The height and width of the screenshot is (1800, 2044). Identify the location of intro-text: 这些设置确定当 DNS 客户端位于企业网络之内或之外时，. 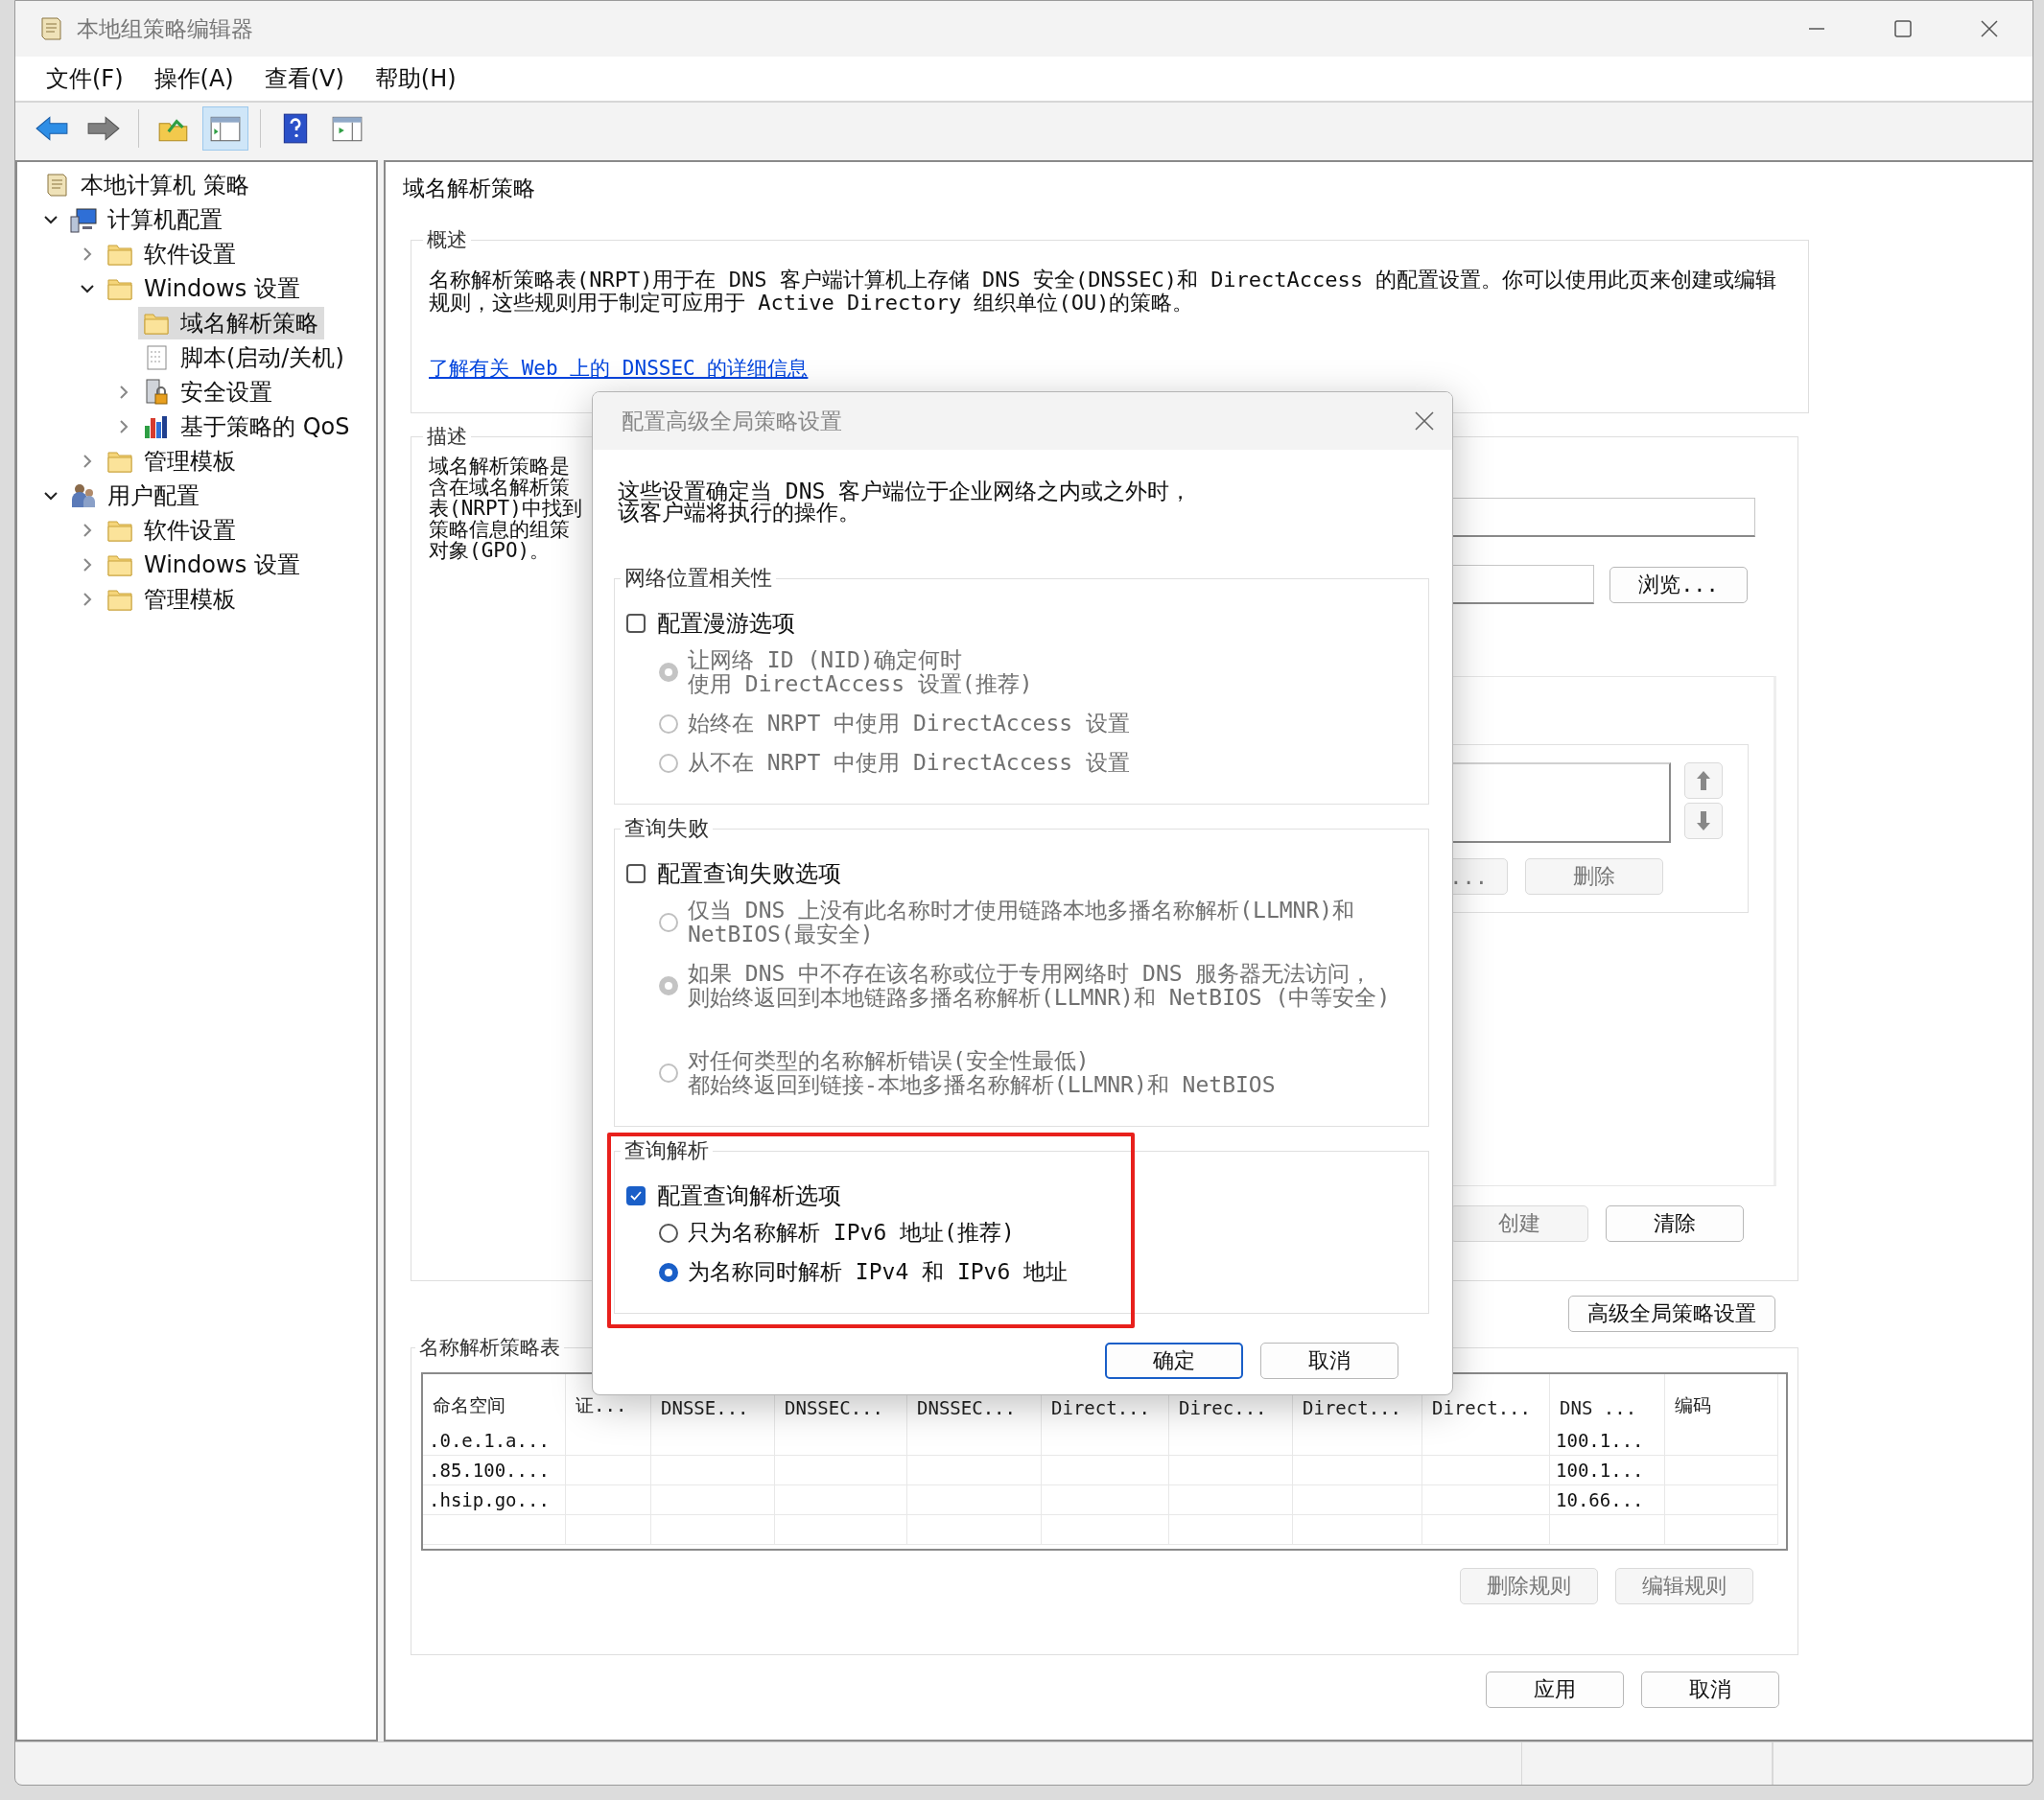
(905, 491).